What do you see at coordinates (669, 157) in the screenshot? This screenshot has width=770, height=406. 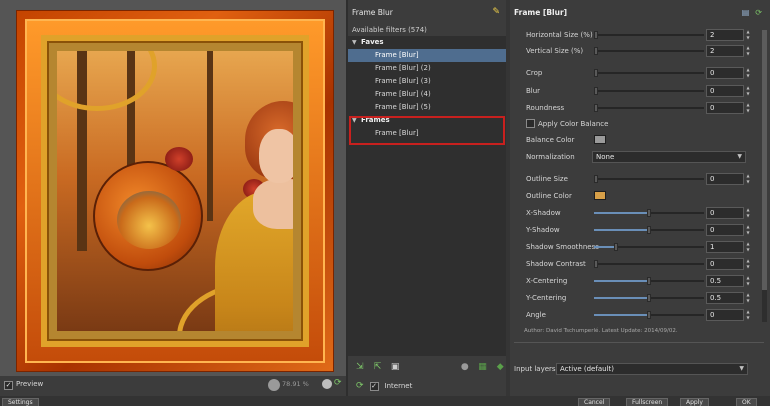 I see `normalization-select: None ▼` at bounding box center [669, 157].